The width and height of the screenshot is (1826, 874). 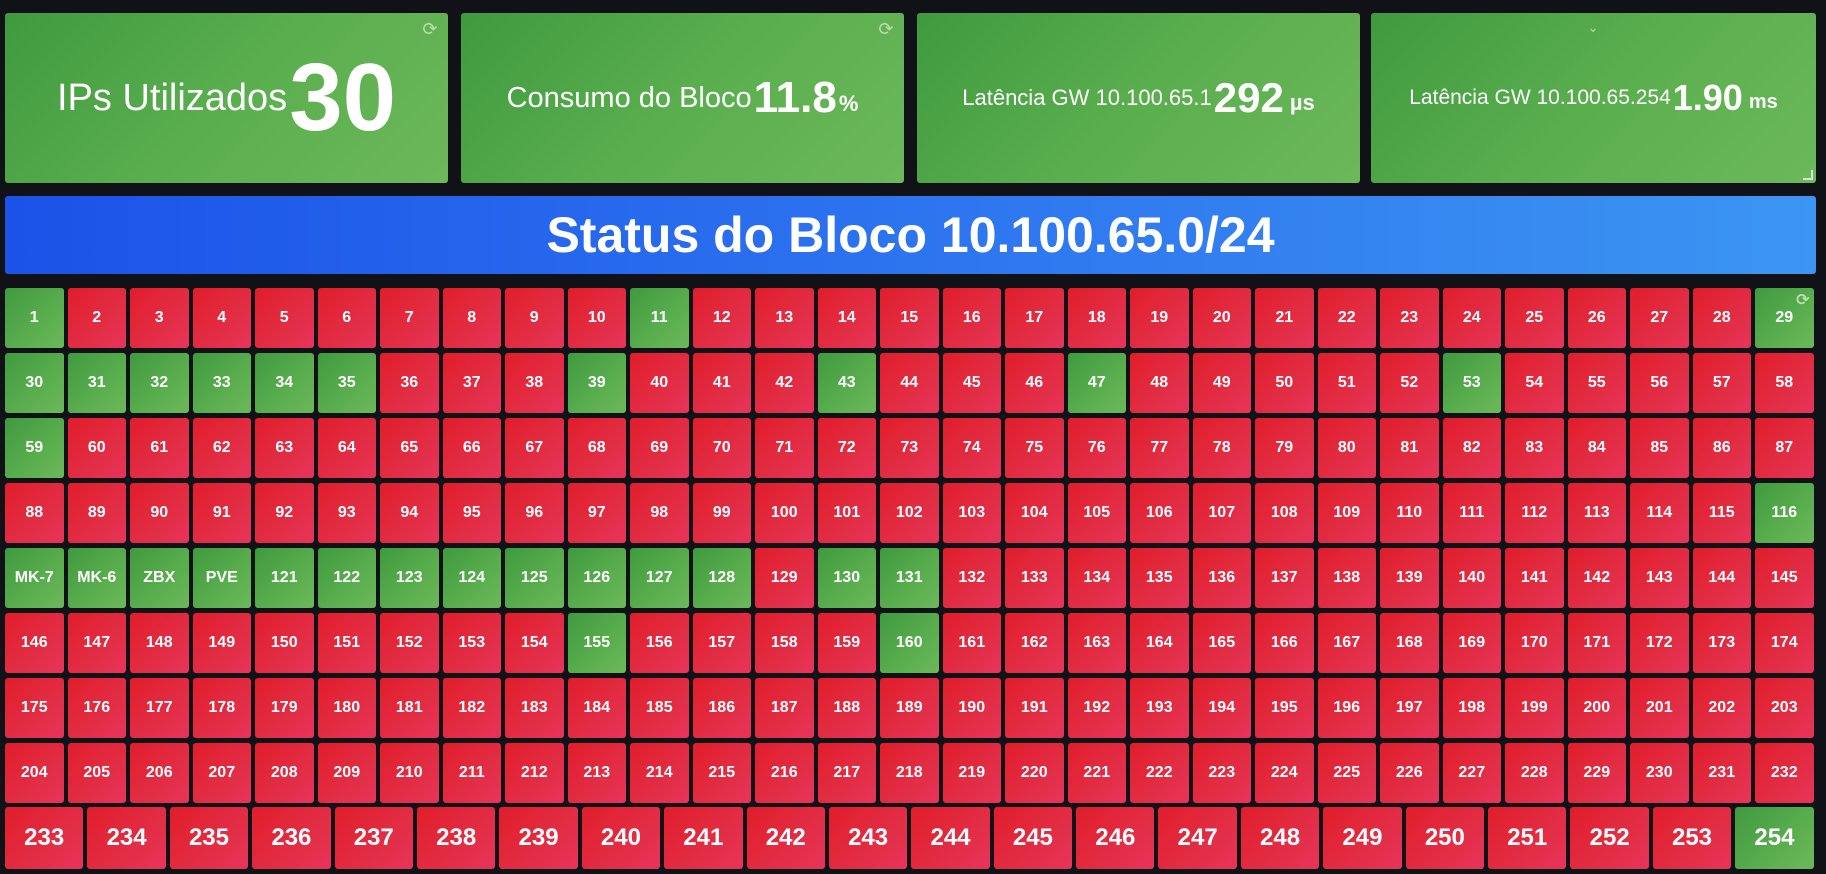 What do you see at coordinates (1096, 448) in the screenshot?
I see `ip-cell: 76` at bounding box center [1096, 448].